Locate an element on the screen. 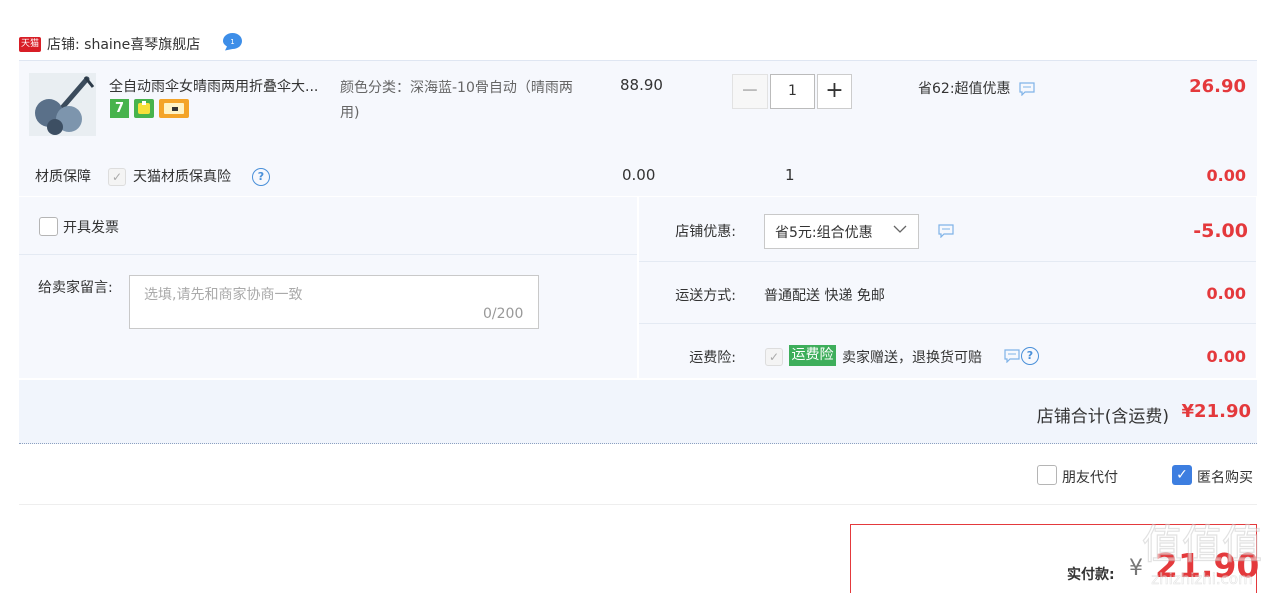 The height and width of the screenshot is (593, 1283). invoice-label: 开具发票 is located at coordinates (91, 227).